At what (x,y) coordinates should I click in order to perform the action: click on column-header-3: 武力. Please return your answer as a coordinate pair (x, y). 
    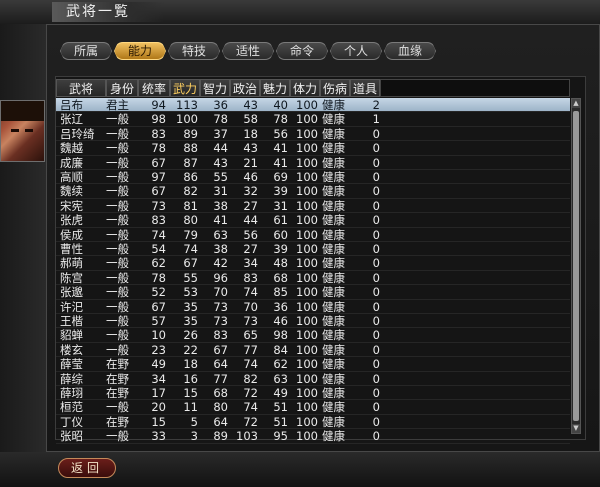
    Looking at the image, I should click on (185, 88).